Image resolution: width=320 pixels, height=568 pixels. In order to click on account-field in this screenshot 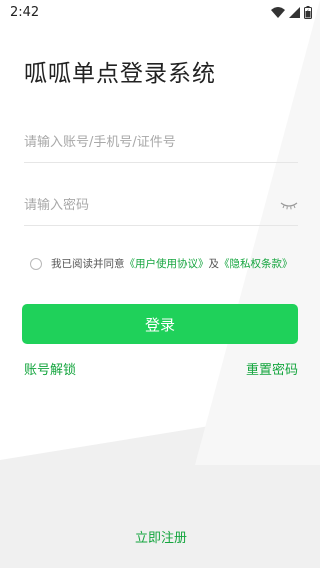, I will do `click(161, 142)`.